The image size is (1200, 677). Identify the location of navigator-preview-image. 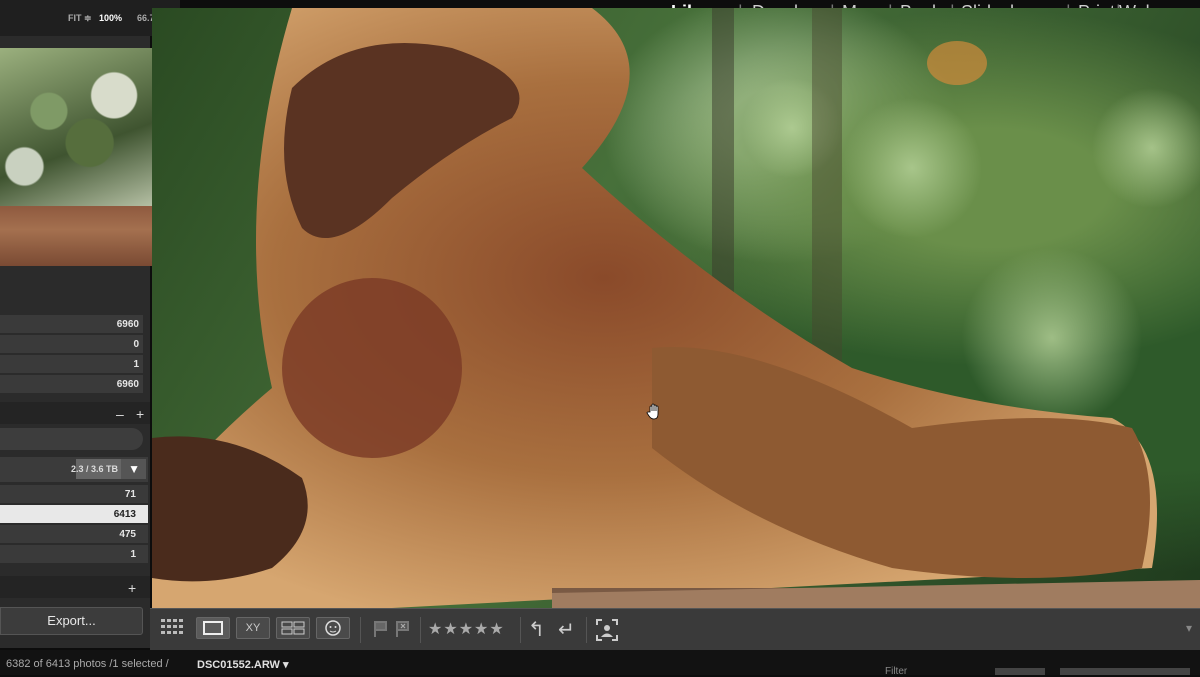
(81, 127).